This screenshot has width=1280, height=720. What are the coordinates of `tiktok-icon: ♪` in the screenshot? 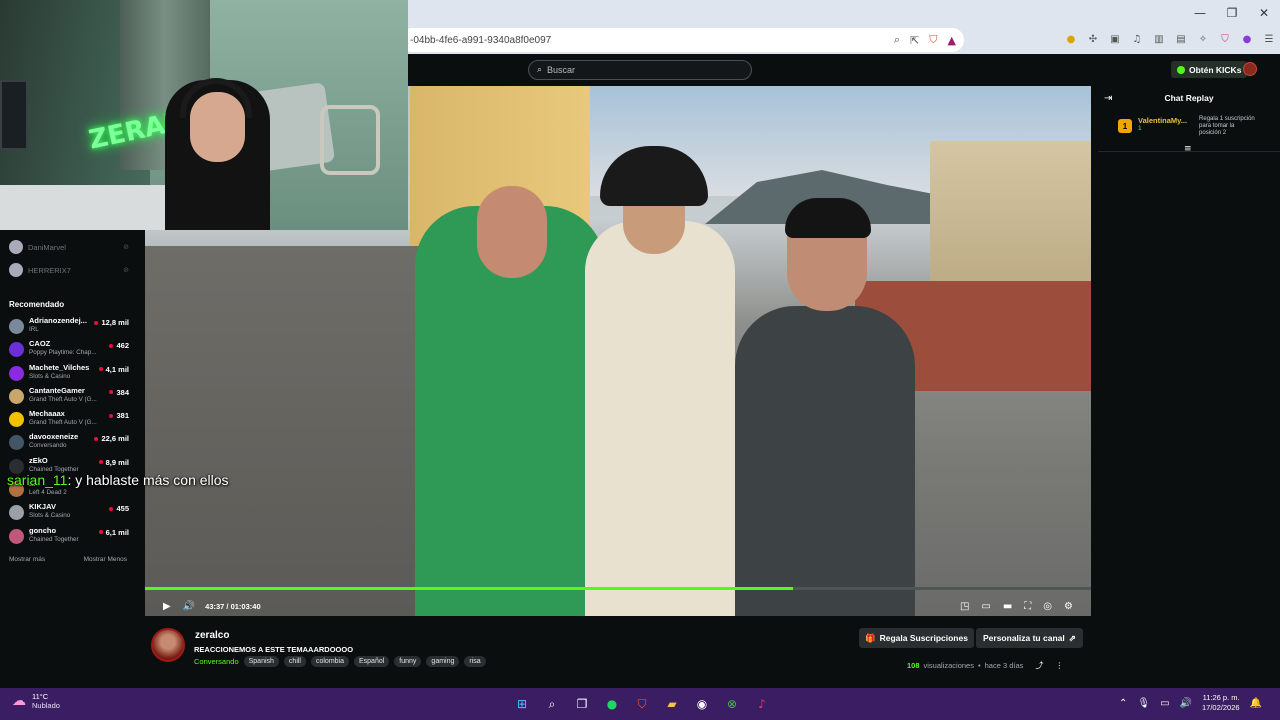 It's located at (762, 704).